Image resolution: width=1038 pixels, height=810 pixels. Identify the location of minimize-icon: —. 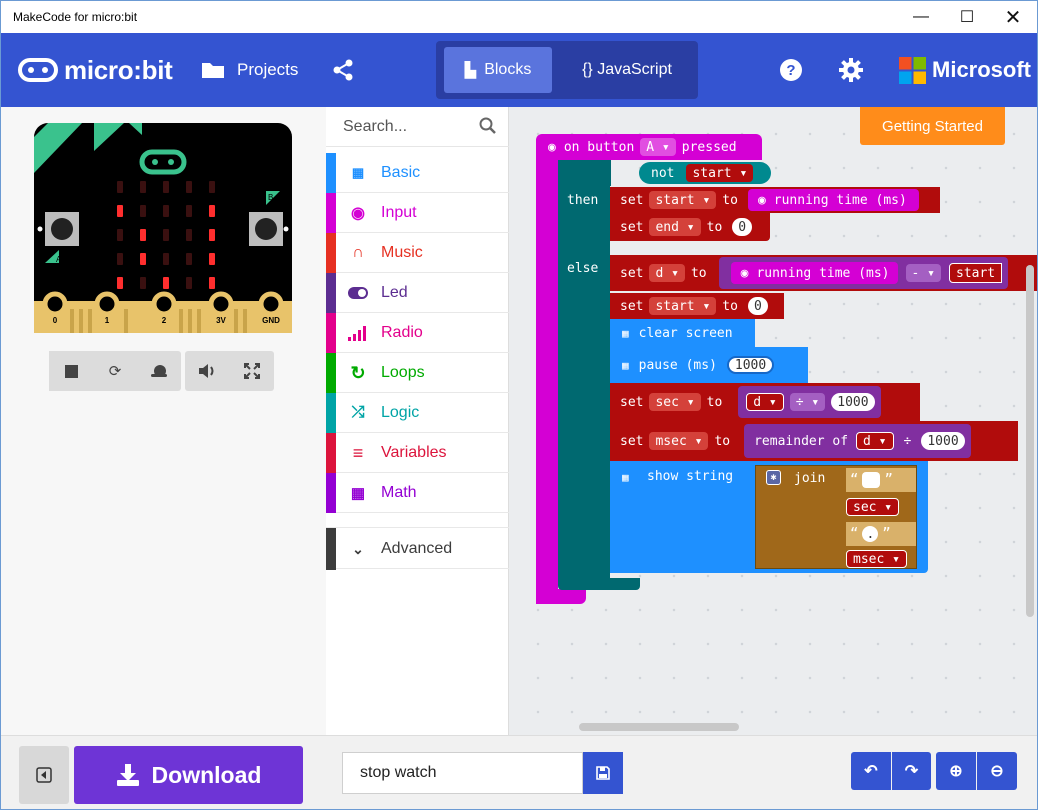
(921, 17).